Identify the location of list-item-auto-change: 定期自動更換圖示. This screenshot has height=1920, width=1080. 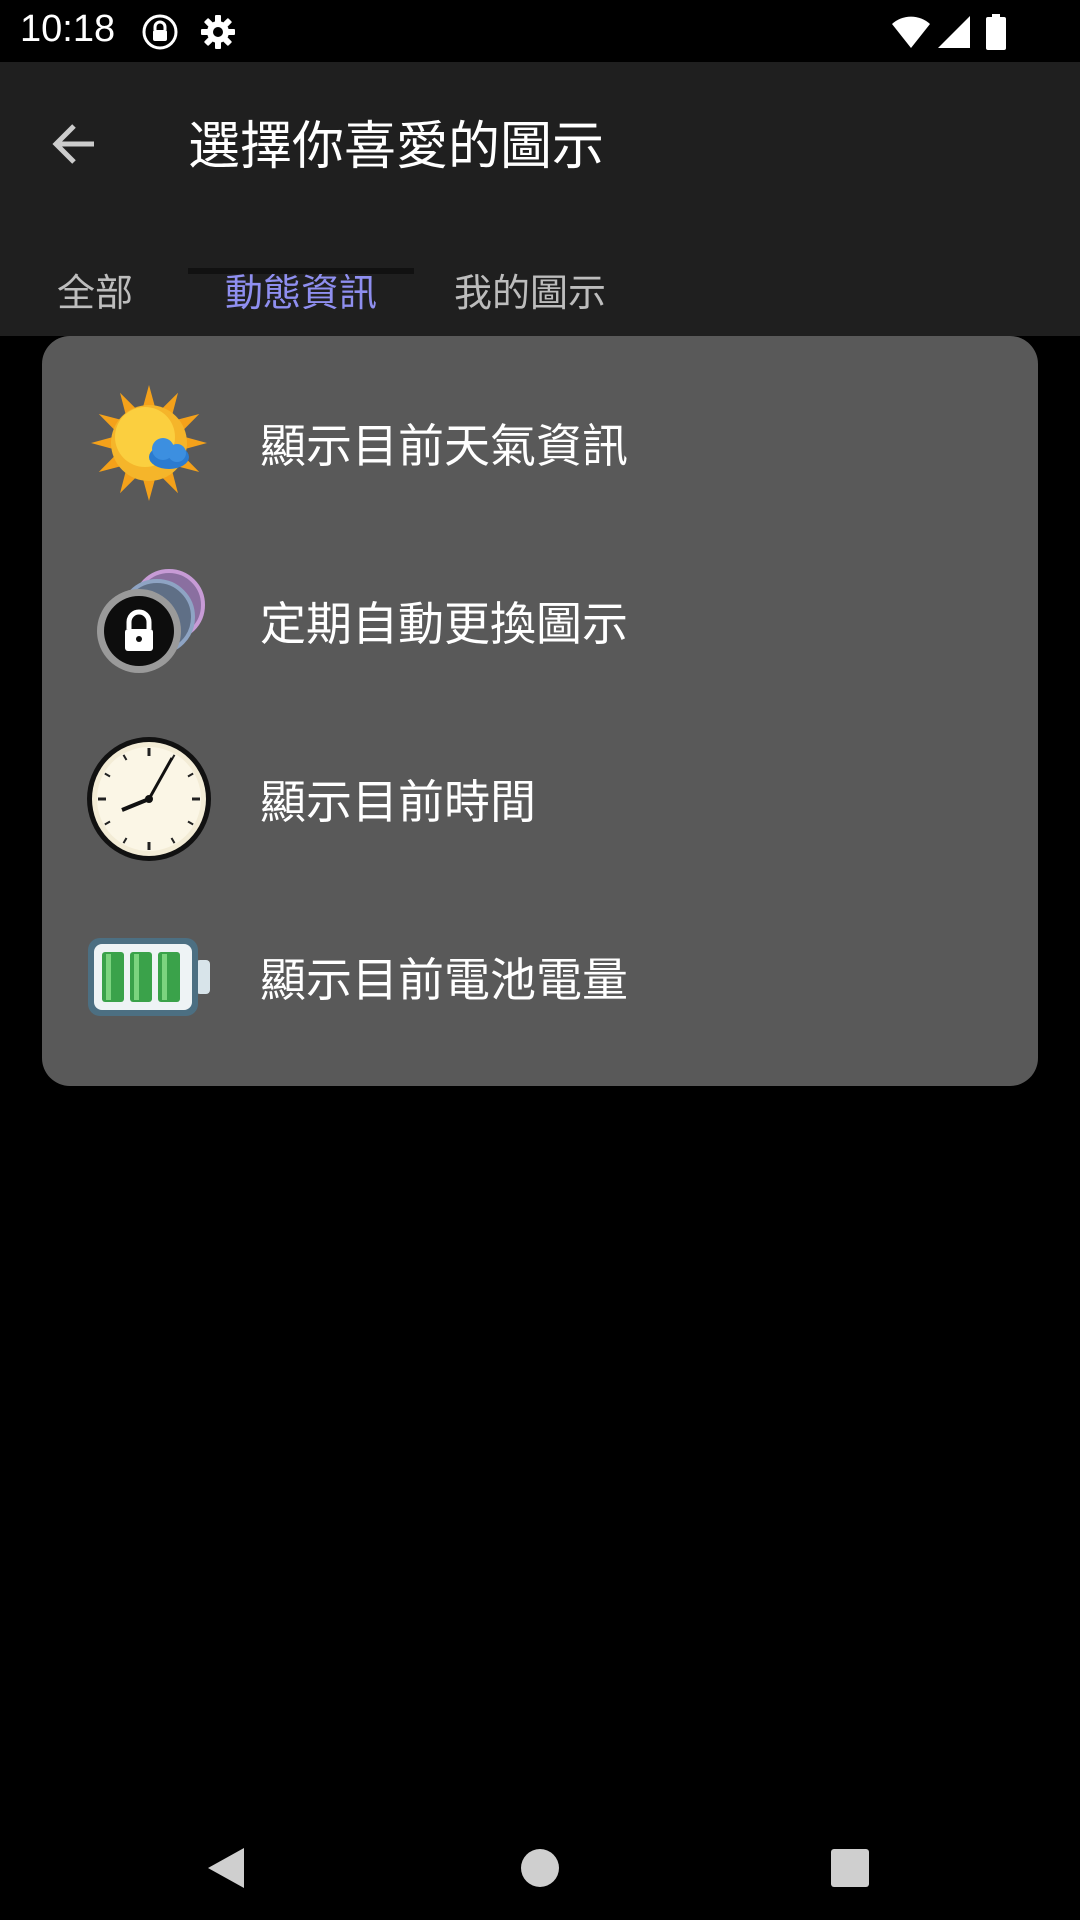
(540, 621).